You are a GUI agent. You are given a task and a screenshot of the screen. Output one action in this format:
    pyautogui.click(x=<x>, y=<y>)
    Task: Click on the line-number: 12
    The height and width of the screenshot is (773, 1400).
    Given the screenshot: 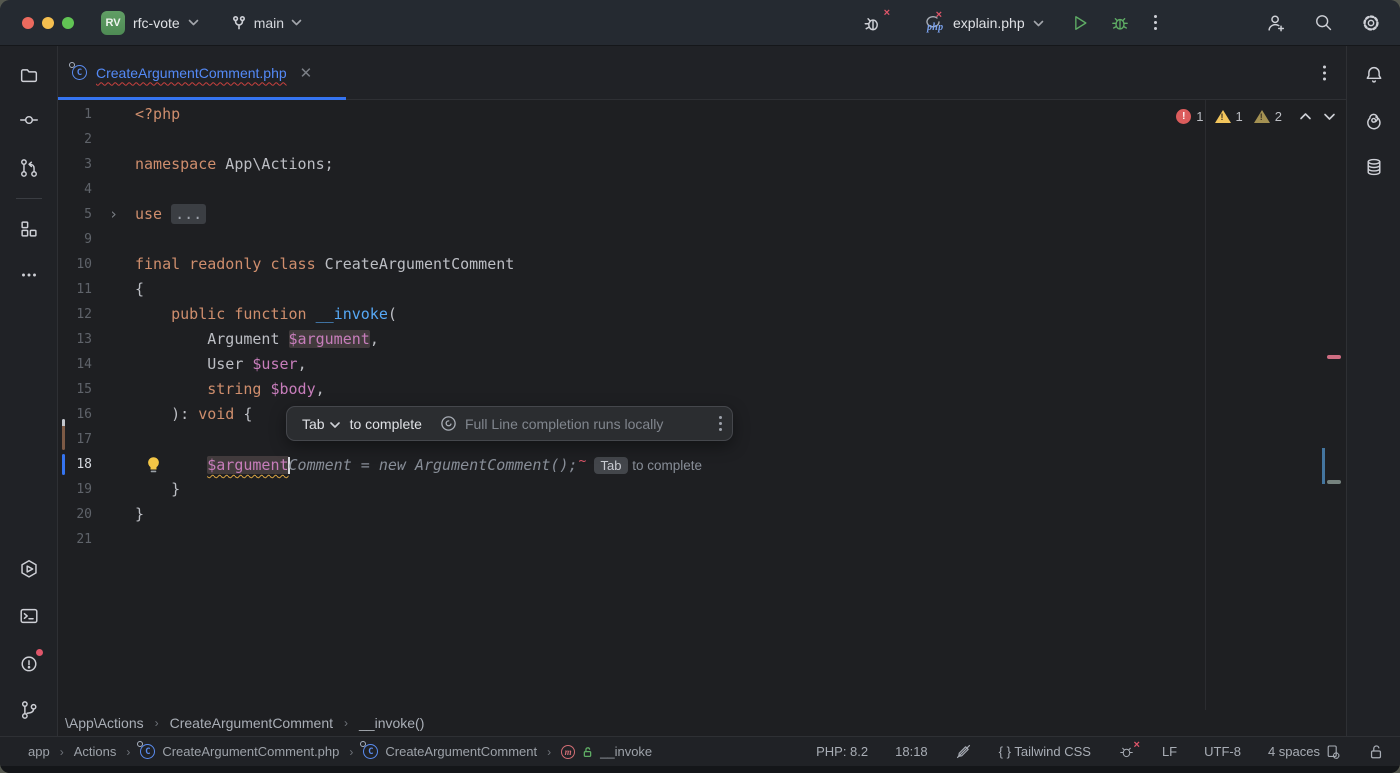 What is the action you would take?
    pyautogui.click(x=75, y=314)
    